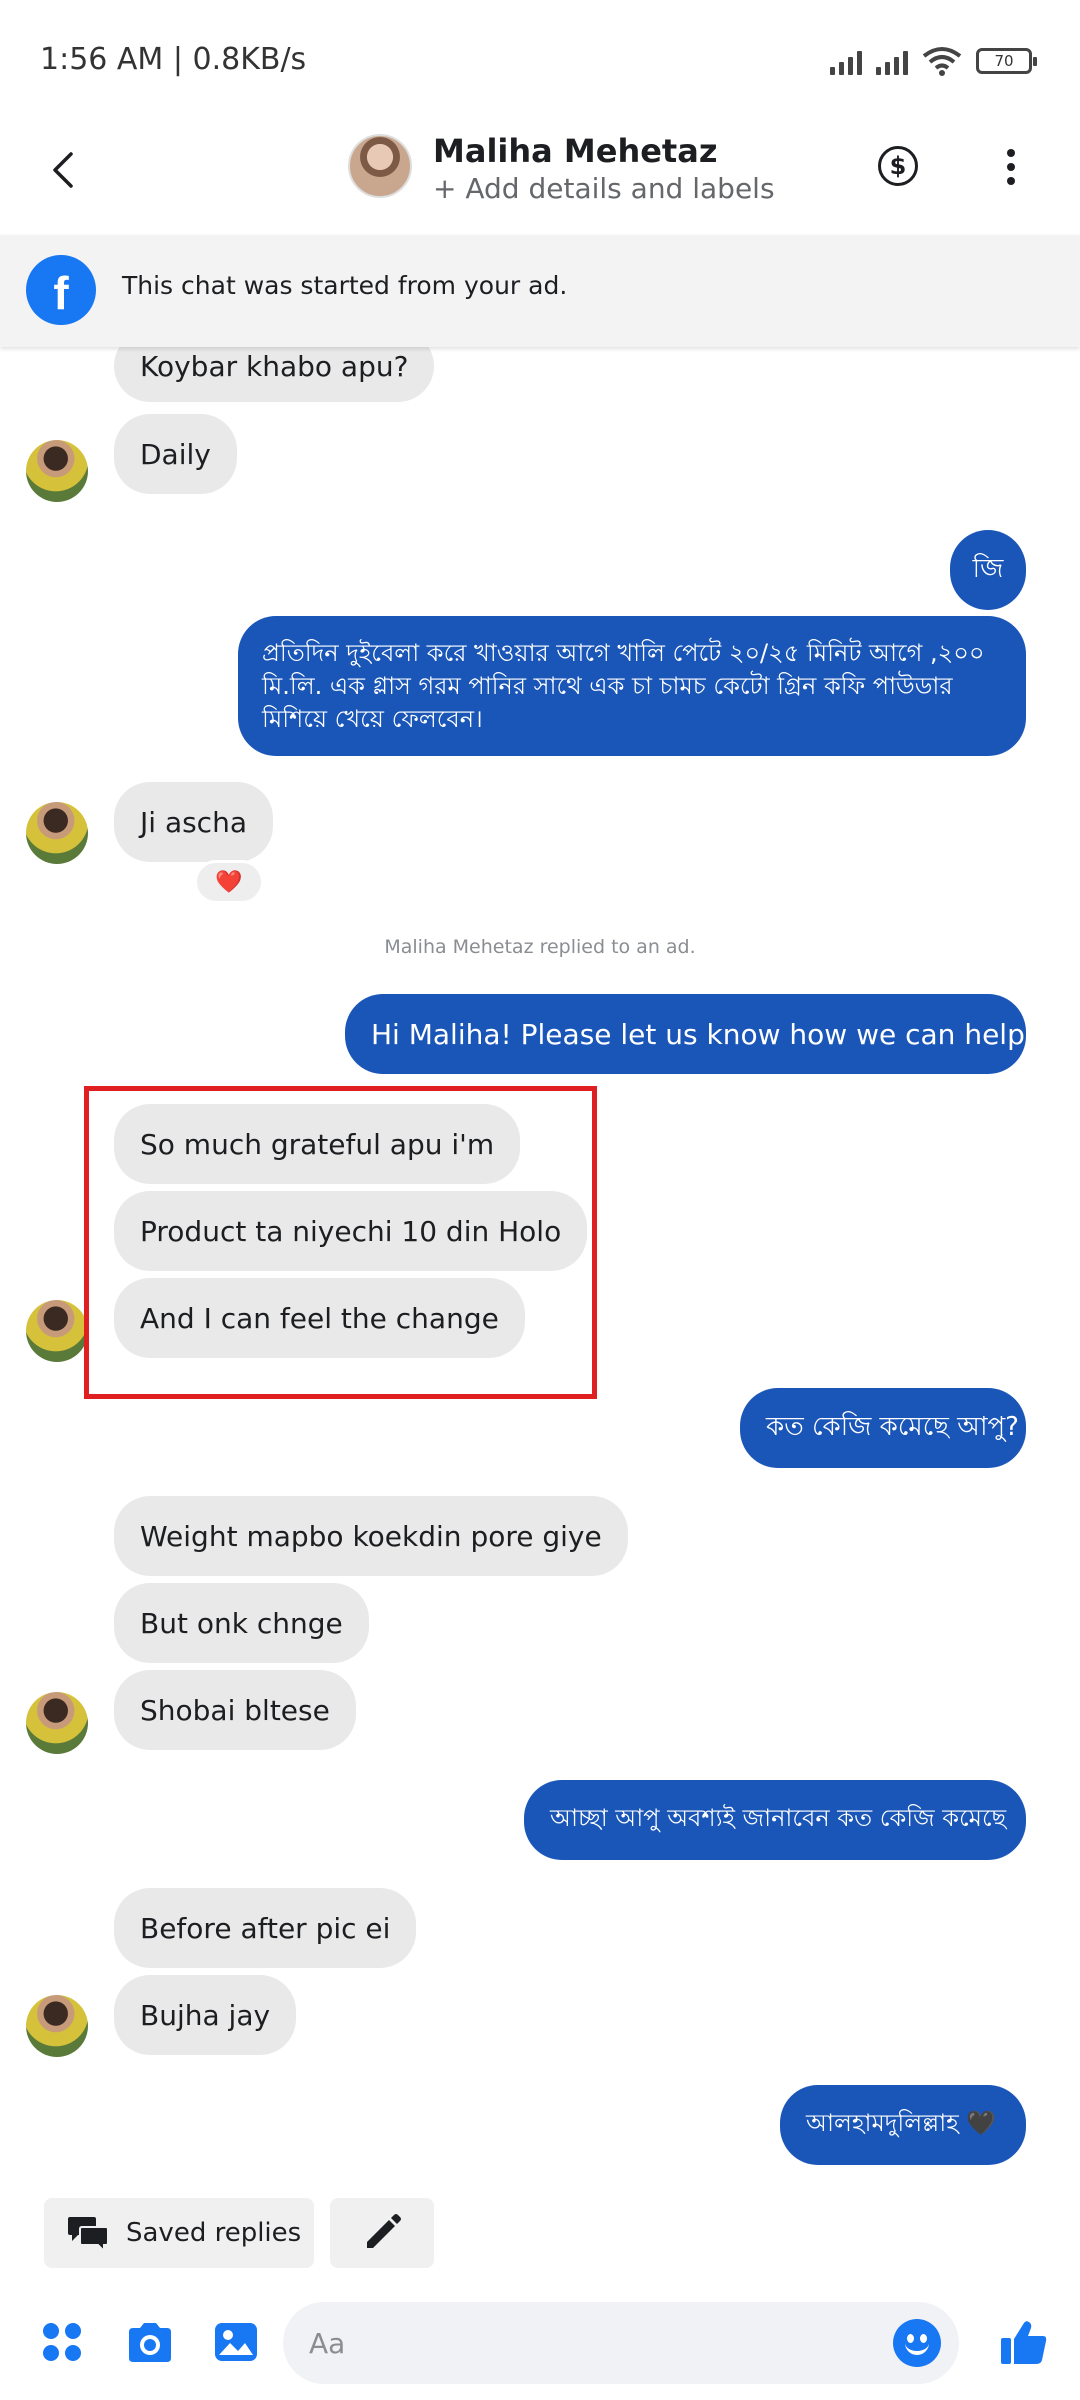 Image resolution: width=1080 pixels, height=2400 pixels. I want to click on gallery-button, so click(236, 2342).